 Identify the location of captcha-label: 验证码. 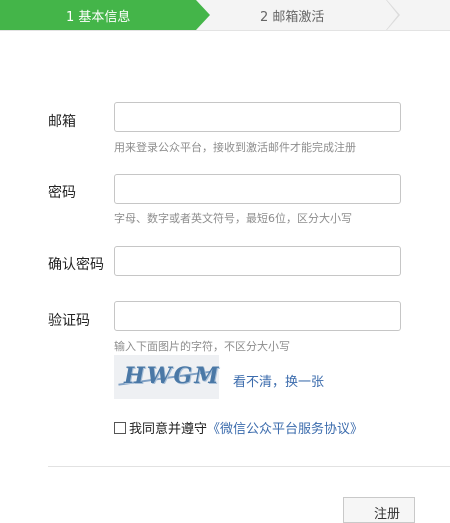
(69, 321).